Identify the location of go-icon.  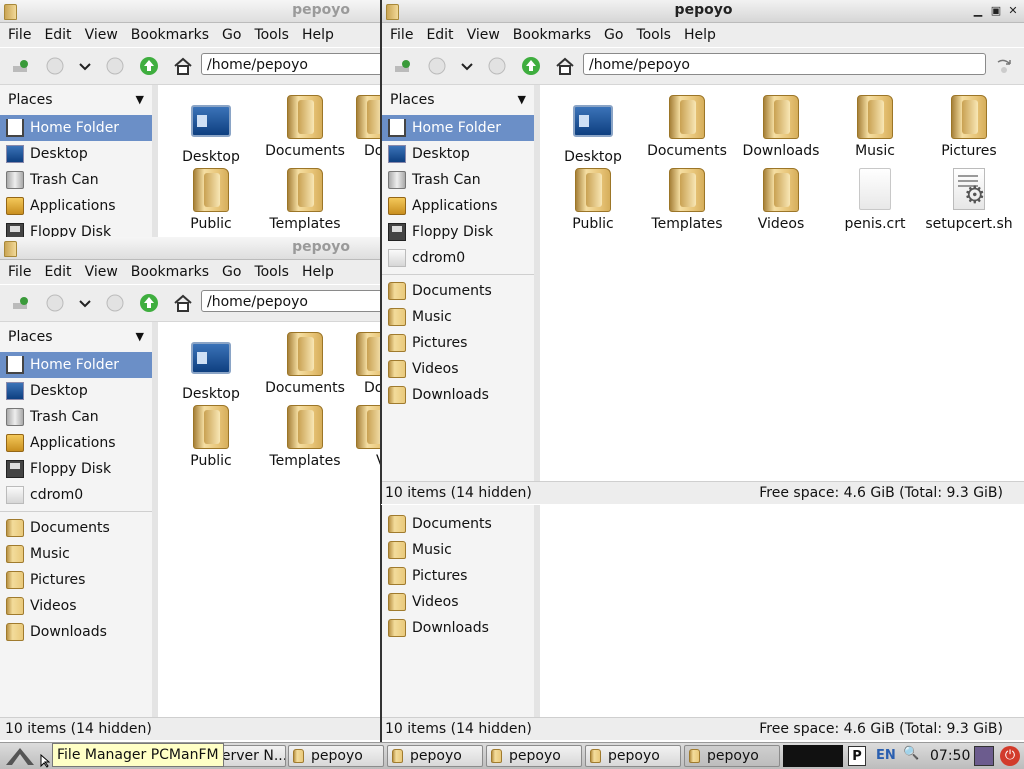
(1004, 66).